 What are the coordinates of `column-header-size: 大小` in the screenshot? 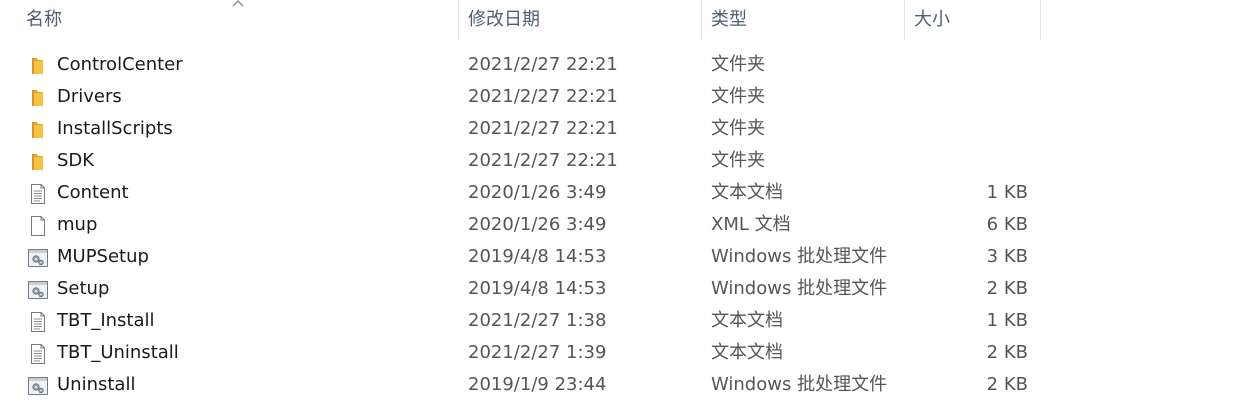 It's located at (973, 20).